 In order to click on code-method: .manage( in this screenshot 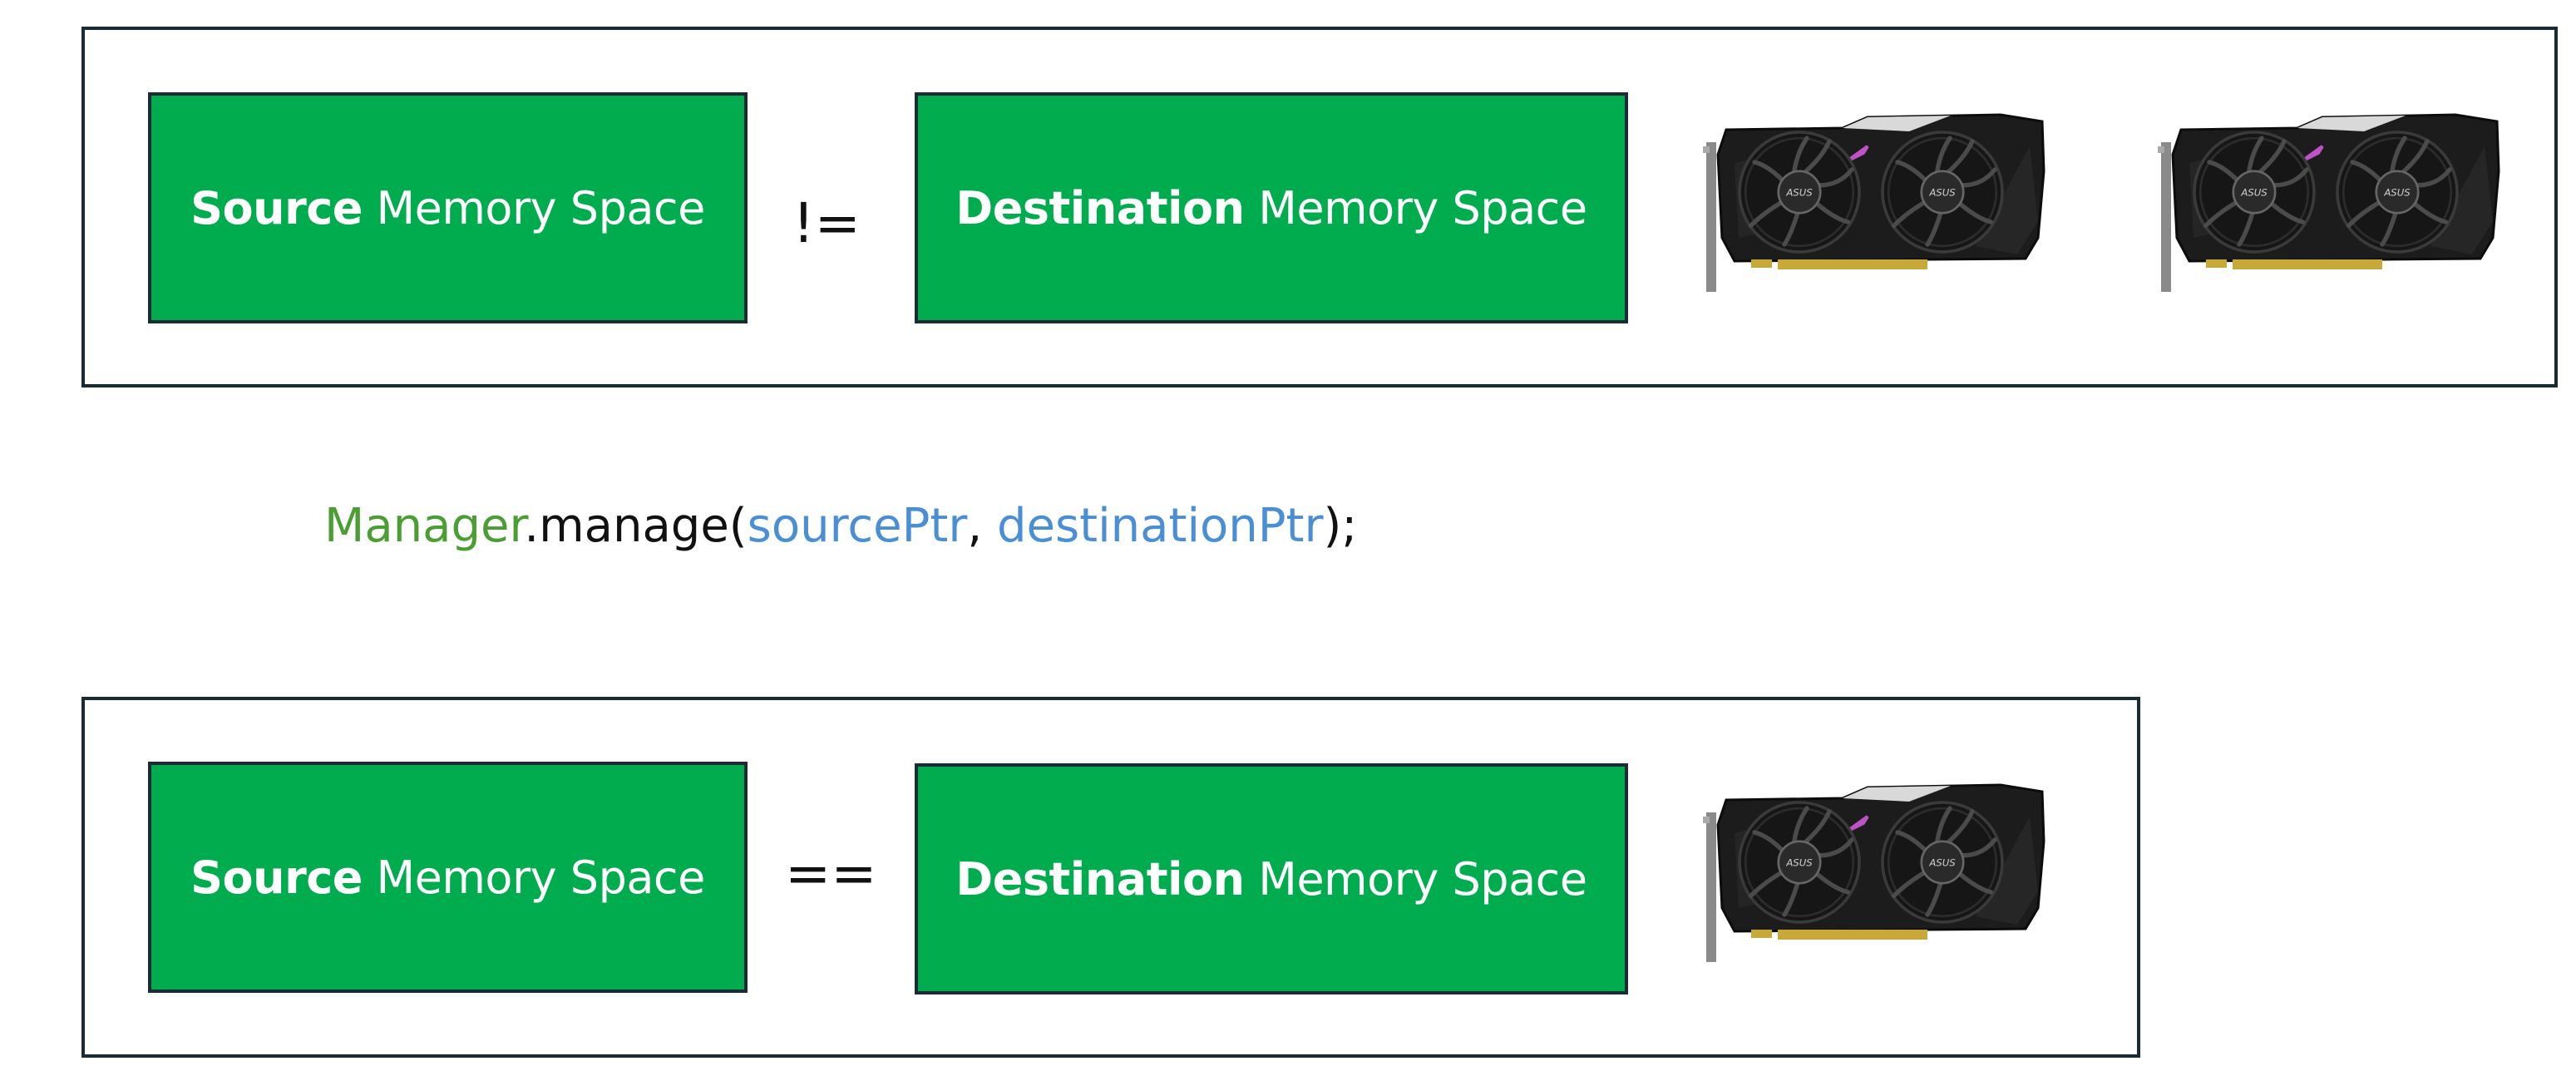, I will do `click(636, 526)`.